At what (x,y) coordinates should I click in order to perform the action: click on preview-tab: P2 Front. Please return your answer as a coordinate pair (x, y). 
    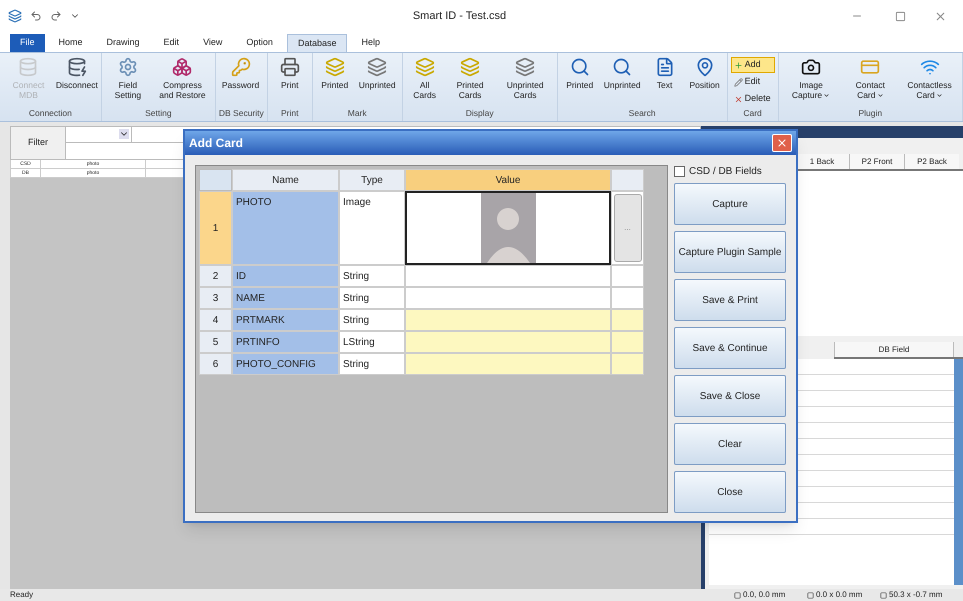
    Looking at the image, I should click on (876, 161).